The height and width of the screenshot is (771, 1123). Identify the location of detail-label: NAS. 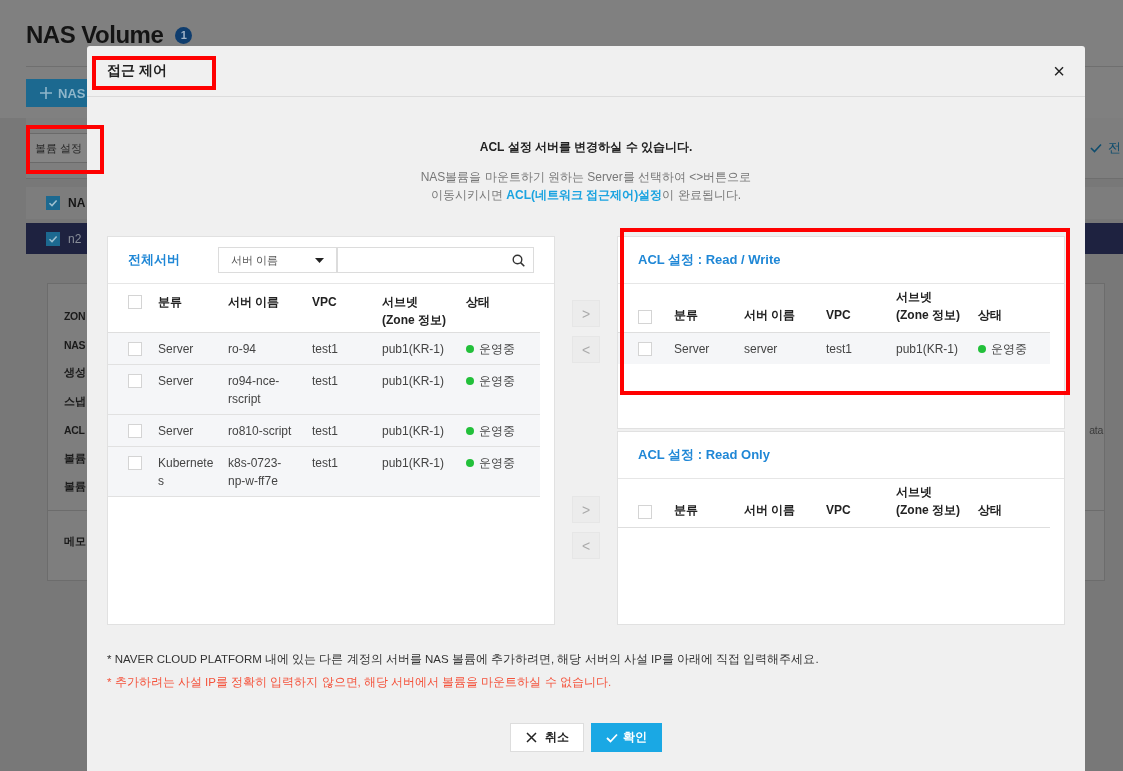
(75, 344).